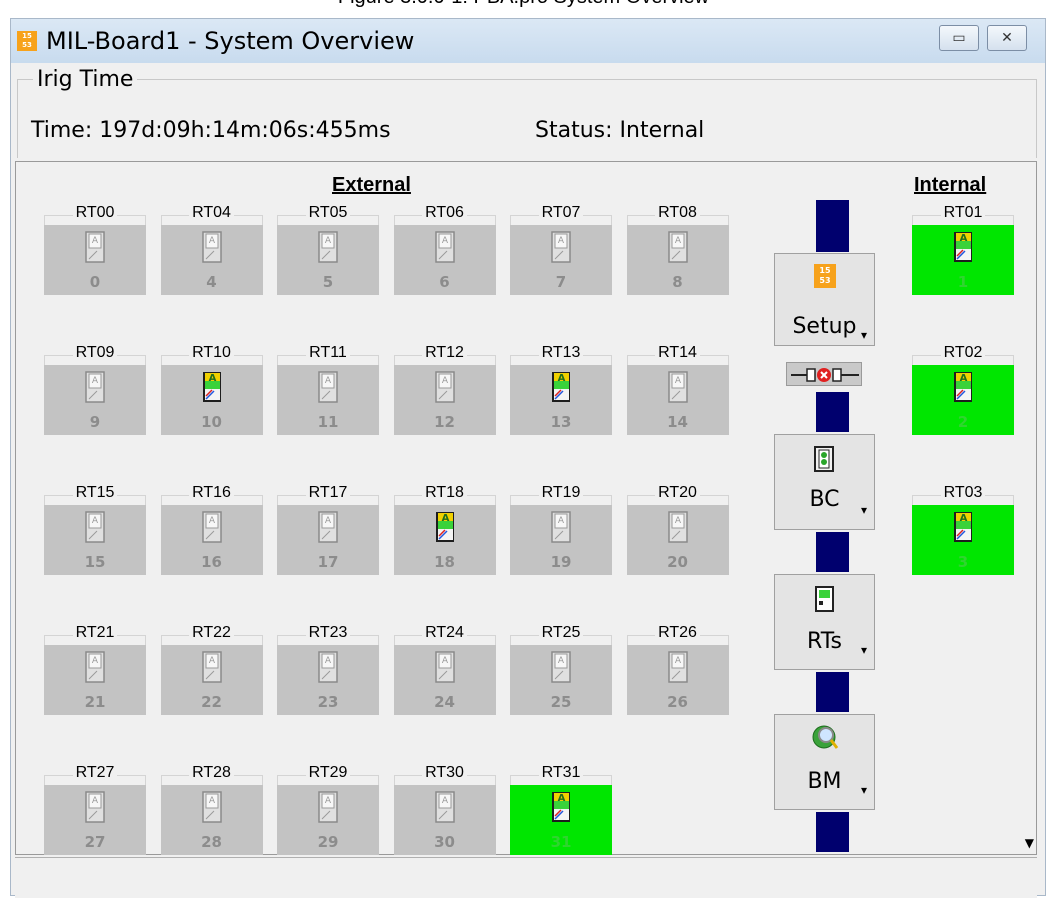 This screenshot has width=1047, height=898. I want to click on rt-tile-rt06: A 6 RT06, so click(444, 250).